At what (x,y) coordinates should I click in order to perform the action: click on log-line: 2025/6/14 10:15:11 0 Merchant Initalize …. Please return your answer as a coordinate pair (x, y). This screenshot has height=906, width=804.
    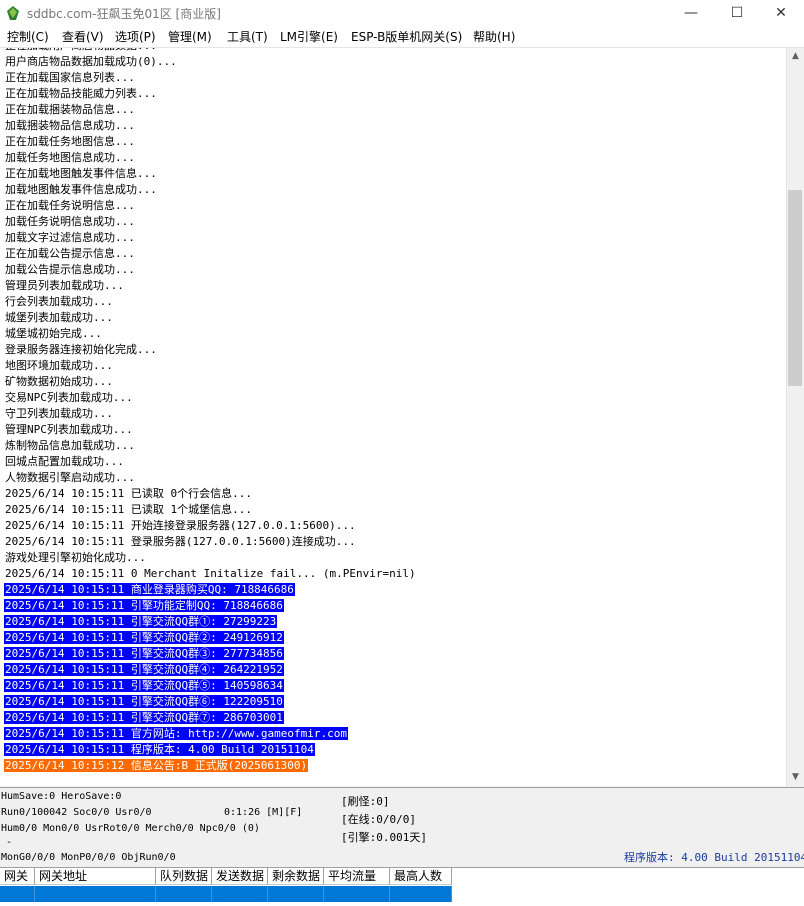
    Looking at the image, I should click on (210, 574).